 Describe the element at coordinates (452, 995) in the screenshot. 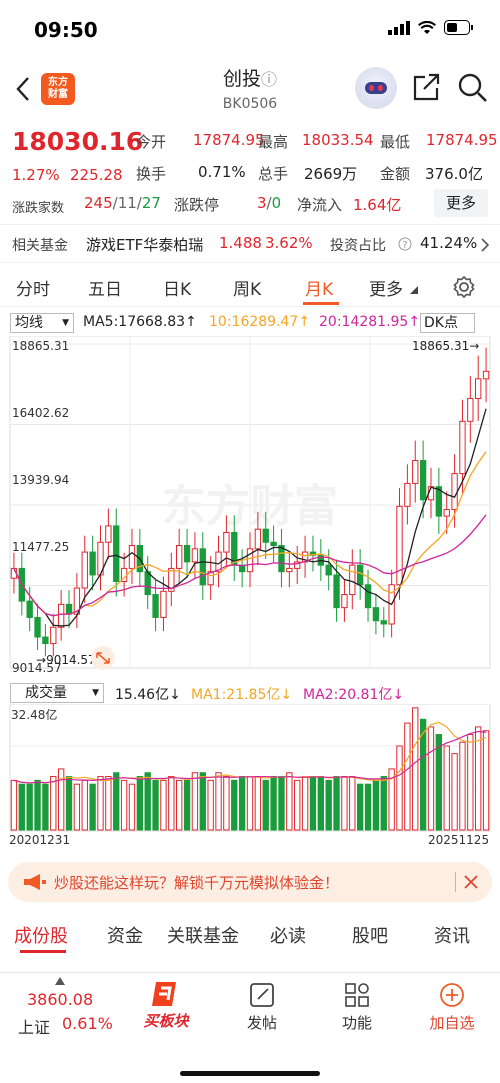

I see `add-circle-icon` at that location.